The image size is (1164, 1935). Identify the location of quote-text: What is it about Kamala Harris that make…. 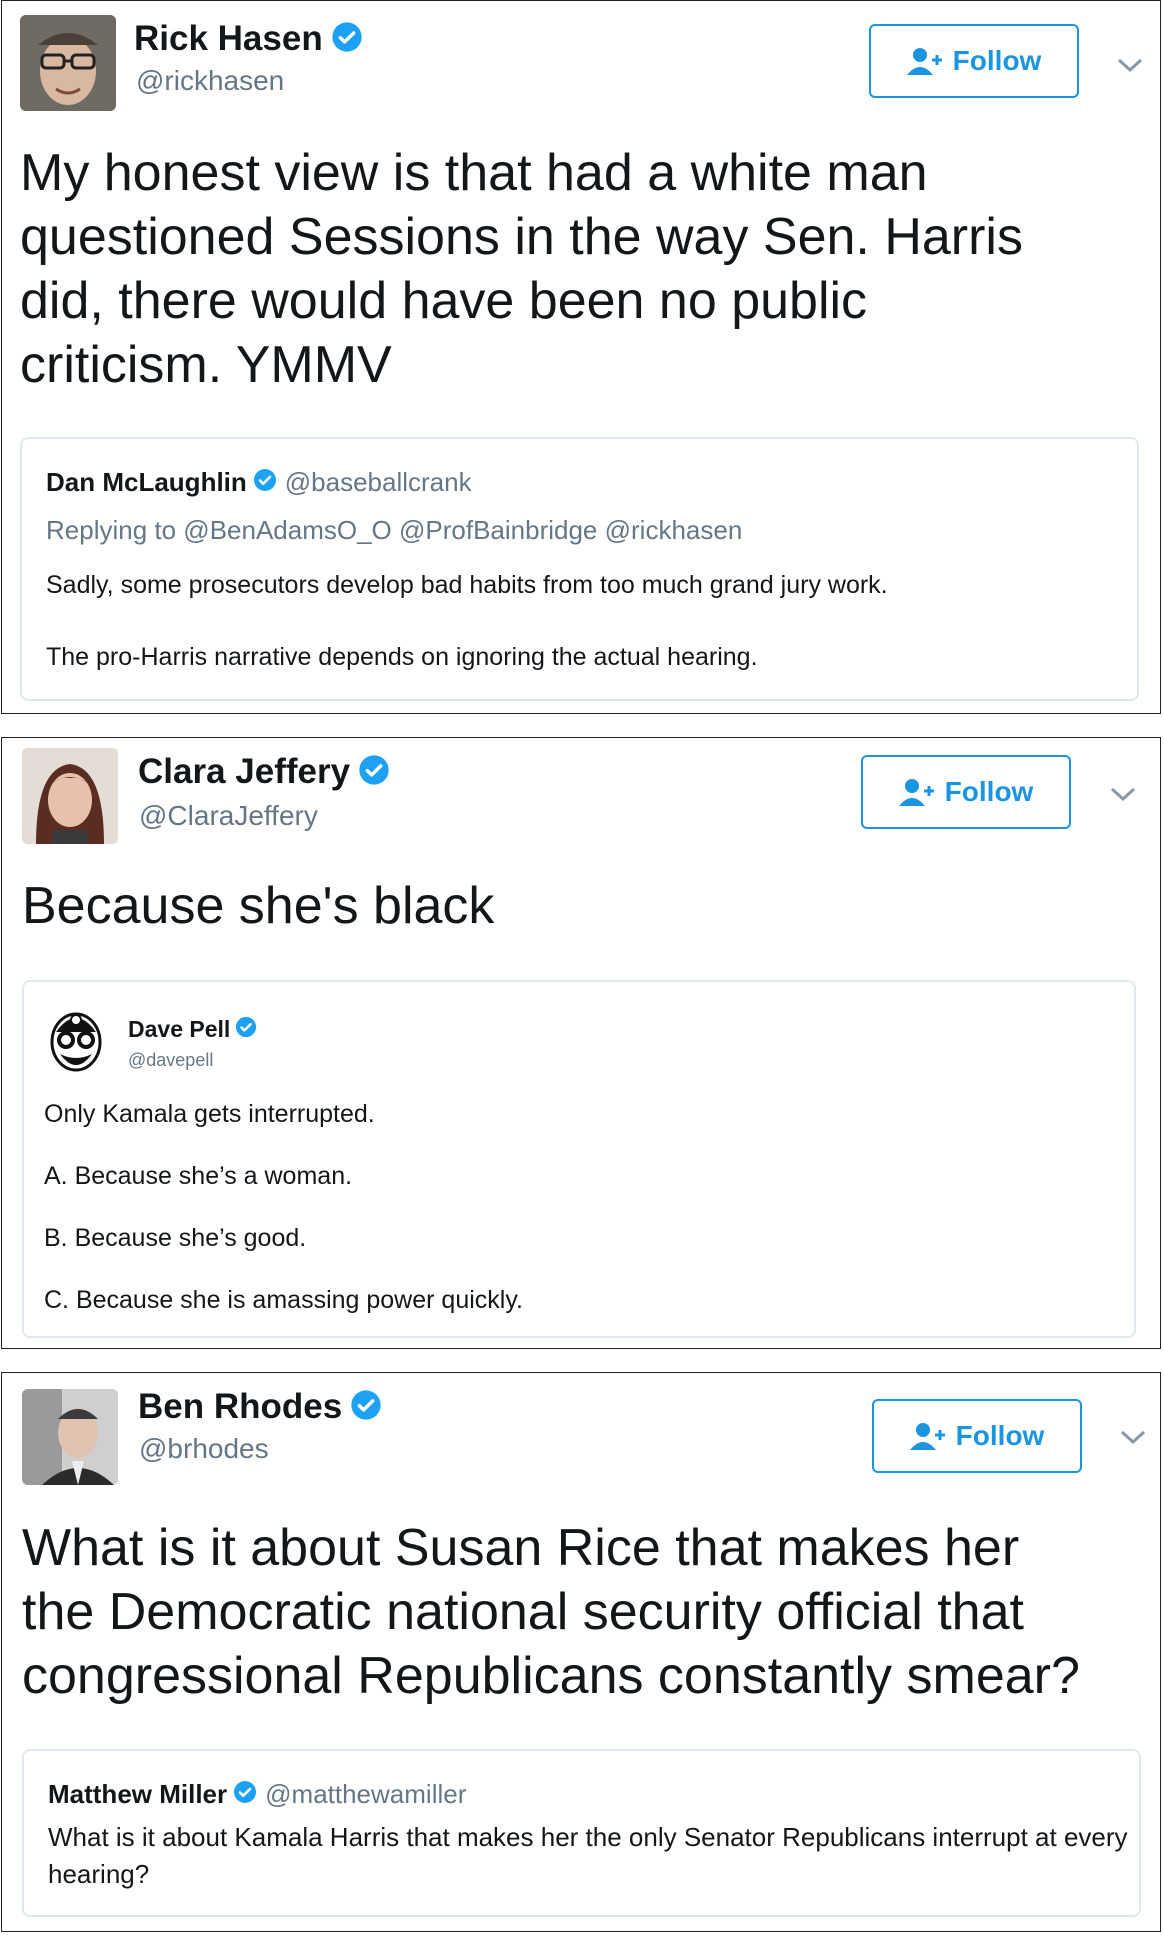
(588, 1855).